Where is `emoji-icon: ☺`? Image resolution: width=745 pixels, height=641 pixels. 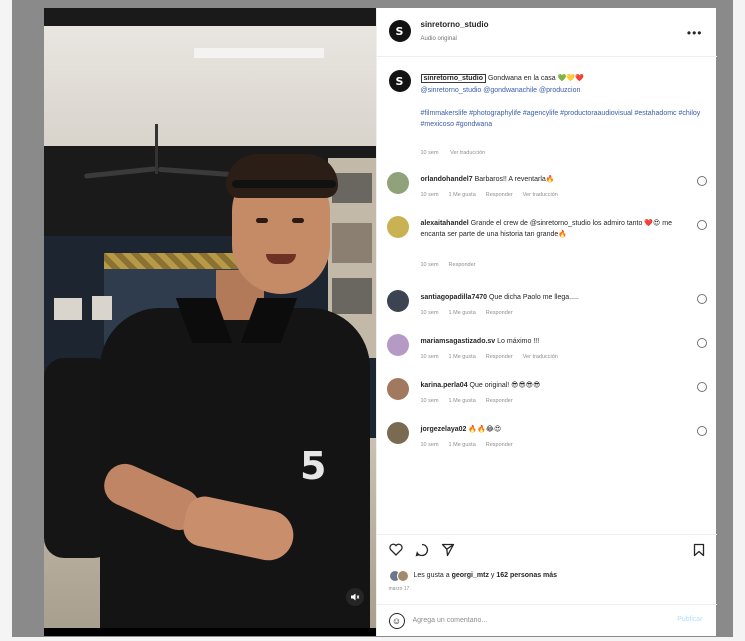 emoji-icon: ☺ is located at coordinates (396, 621).